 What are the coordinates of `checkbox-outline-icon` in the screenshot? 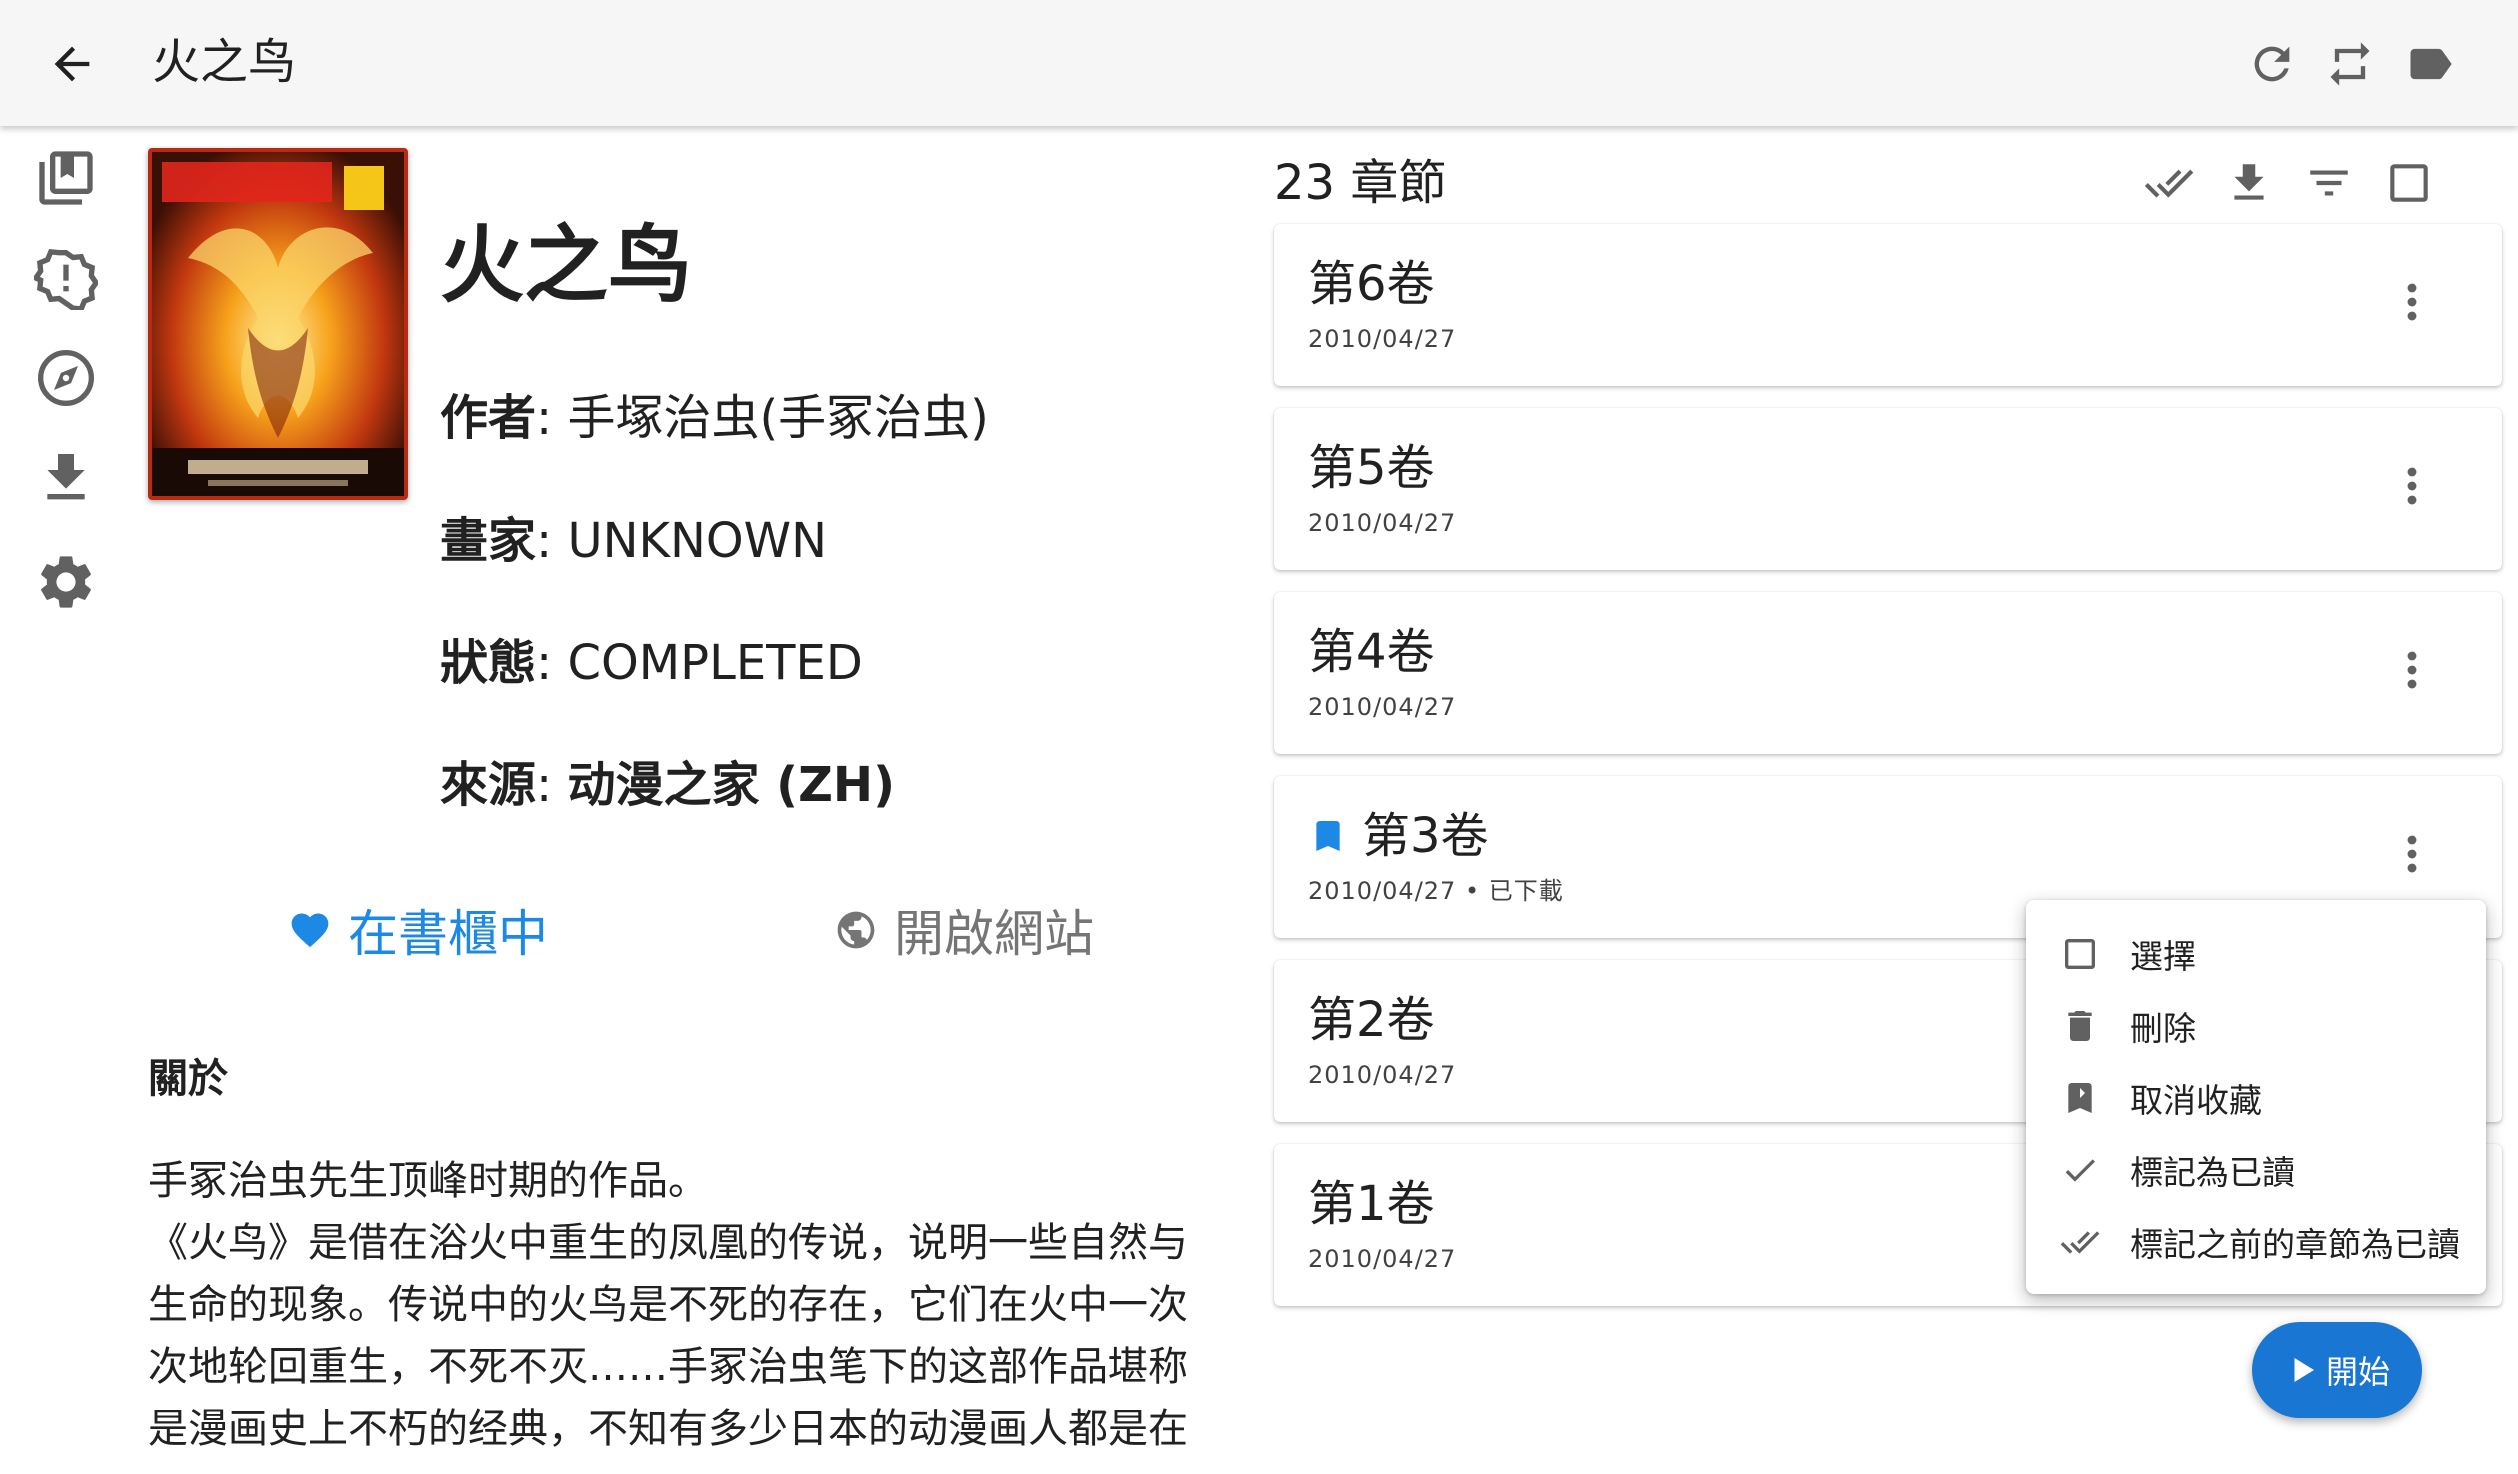 It's located at (2080, 954).